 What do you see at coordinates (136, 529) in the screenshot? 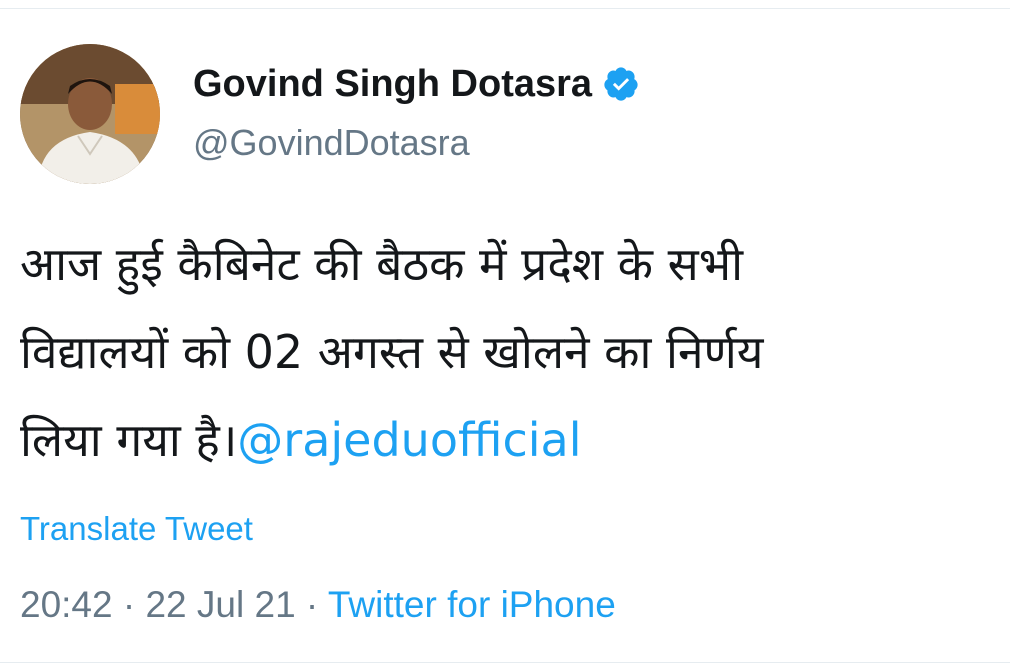
I see `translate-tweet-link: Translate Tweet` at bounding box center [136, 529].